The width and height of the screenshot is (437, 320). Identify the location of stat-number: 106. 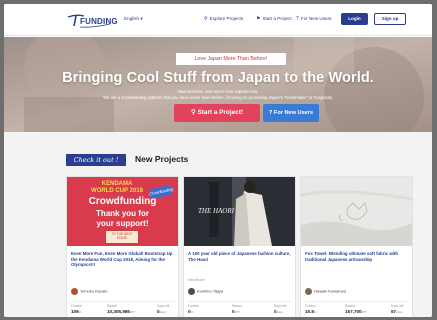
(75, 311).